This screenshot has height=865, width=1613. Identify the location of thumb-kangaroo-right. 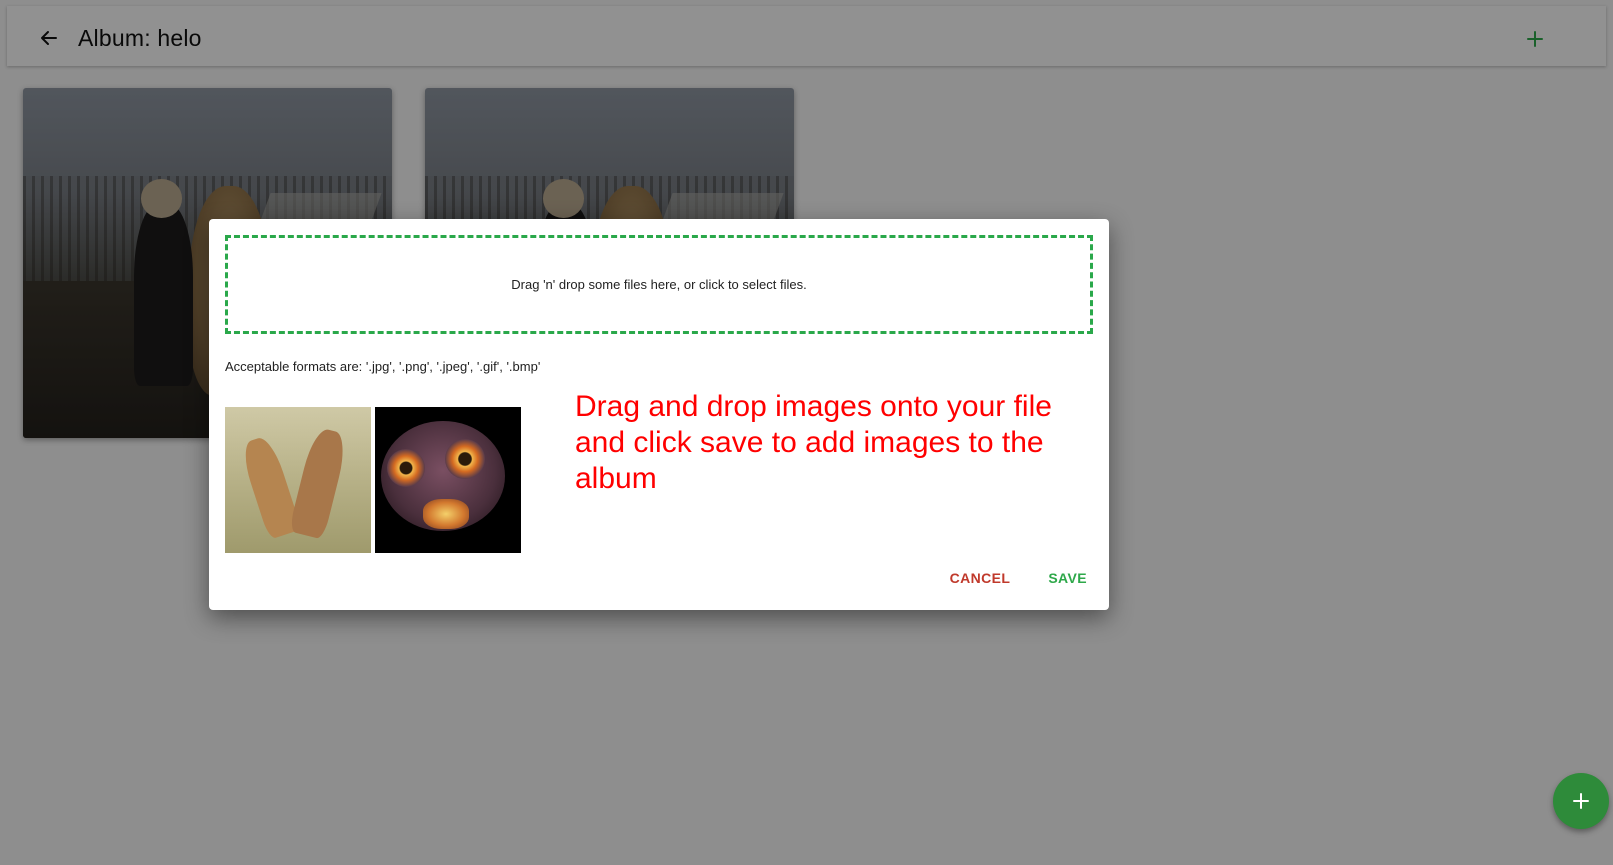
(319, 483).